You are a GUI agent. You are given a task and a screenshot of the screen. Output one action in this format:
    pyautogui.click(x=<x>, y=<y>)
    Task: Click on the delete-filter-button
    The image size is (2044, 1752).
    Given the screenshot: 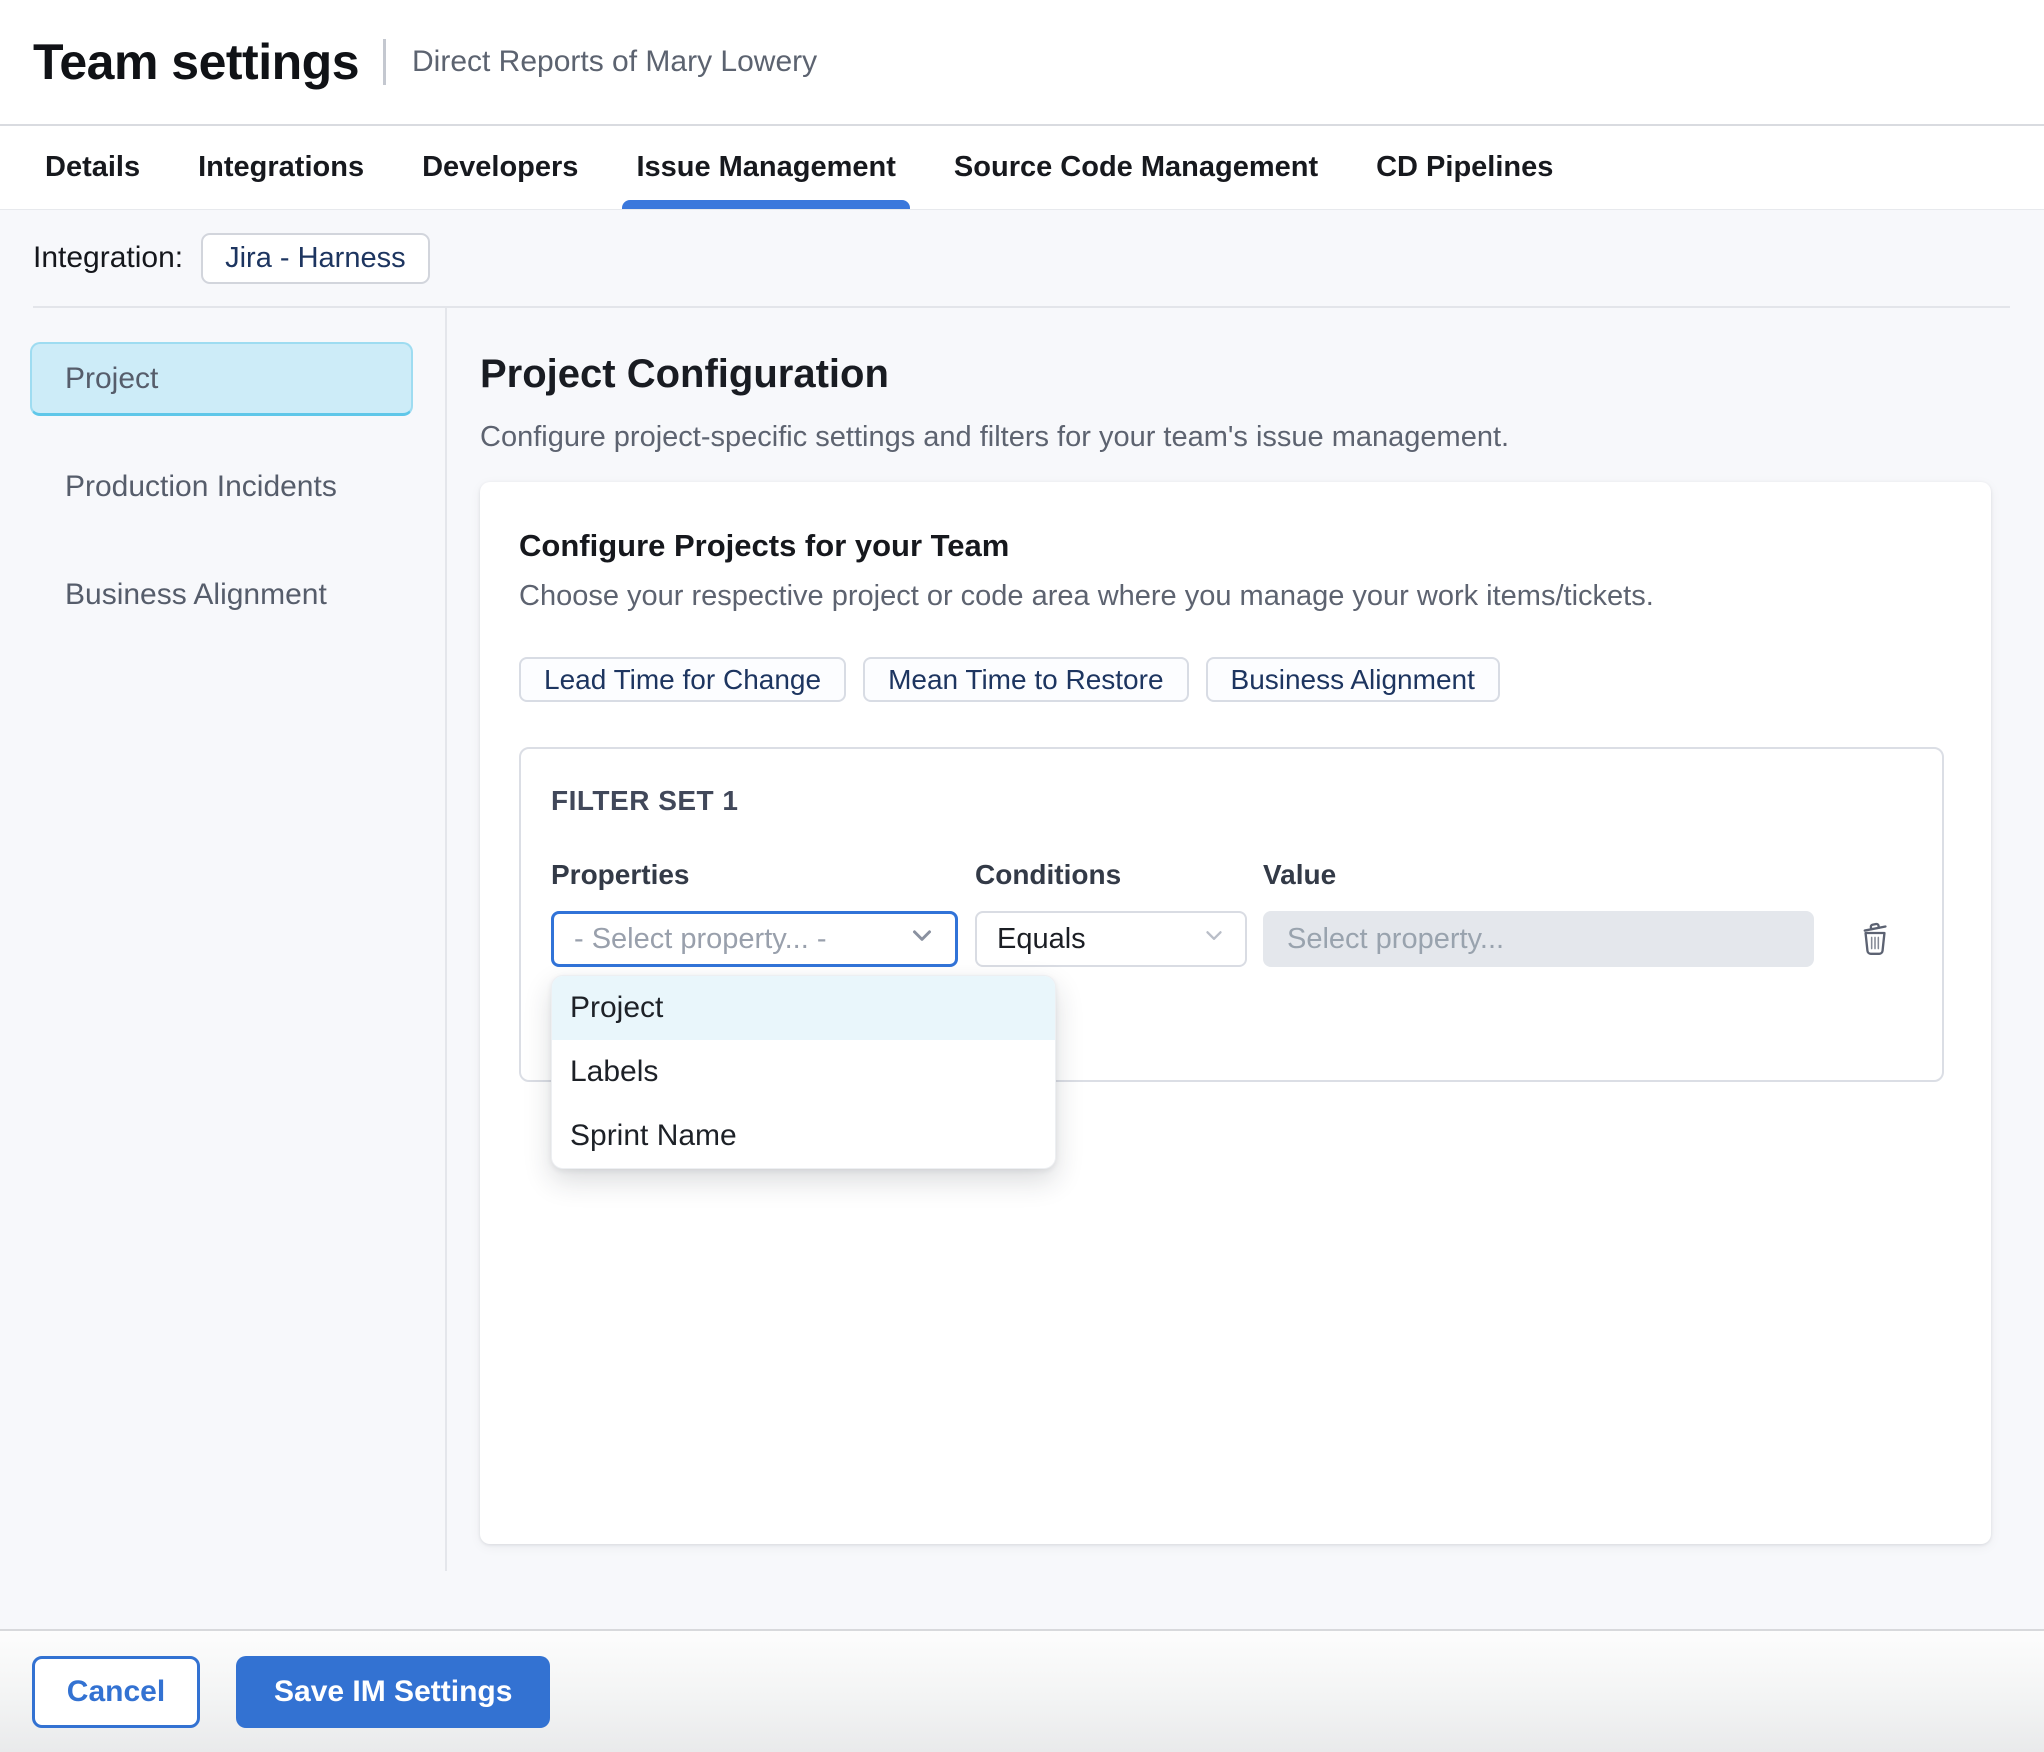 What is the action you would take?
    pyautogui.click(x=1875, y=939)
    